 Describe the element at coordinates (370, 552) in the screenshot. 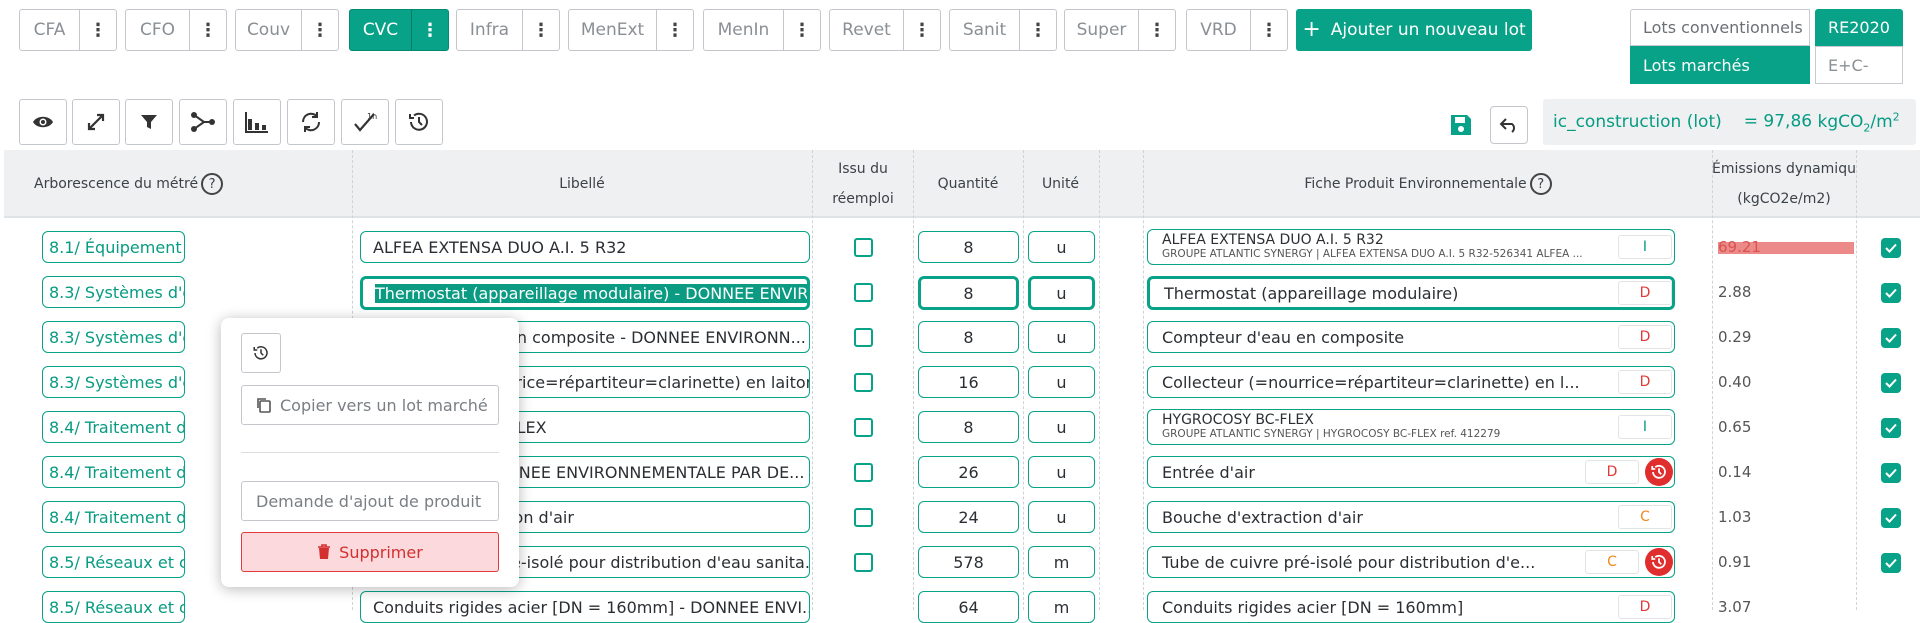

I see `delete-button: Supprimer` at that location.